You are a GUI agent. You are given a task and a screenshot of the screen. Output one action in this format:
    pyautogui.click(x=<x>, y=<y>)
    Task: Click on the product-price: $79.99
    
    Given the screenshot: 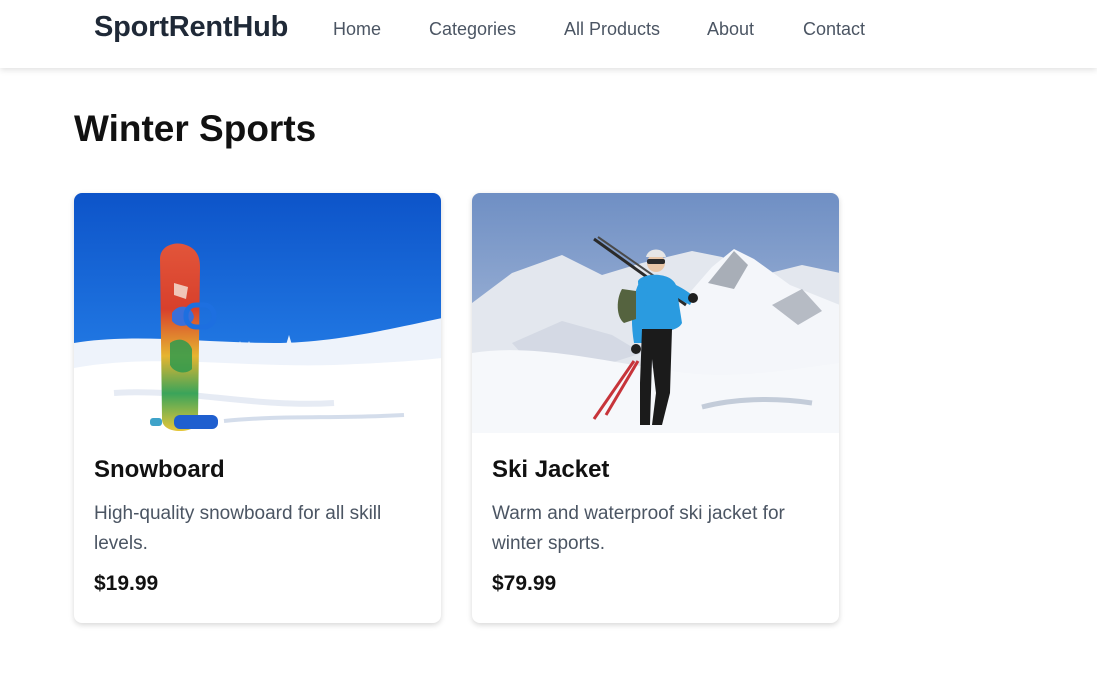 What is the action you would take?
    pyautogui.click(x=524, y=583)
    